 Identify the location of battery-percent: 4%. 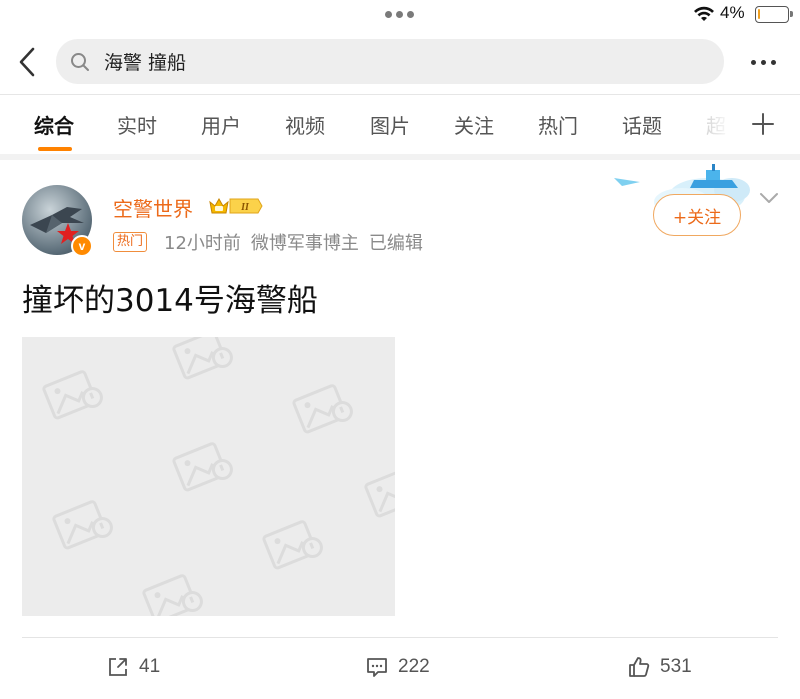
(732, 12).